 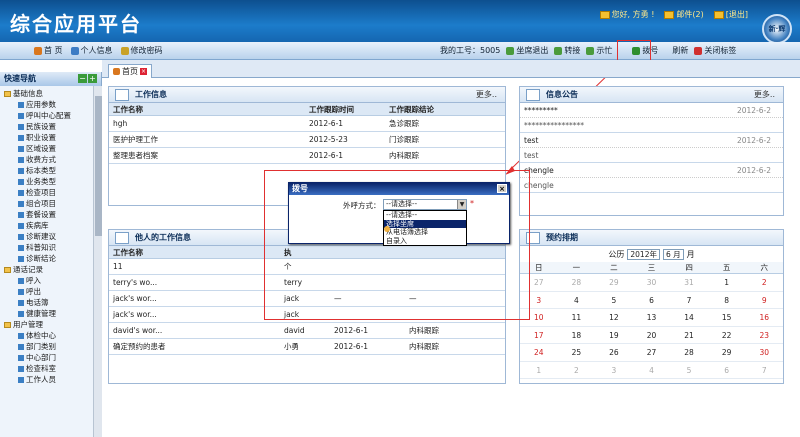 What do you see at coordinates (689, 283) in the screenshot?
I see `calendar-day: 31` at bounding box center [689, 283].